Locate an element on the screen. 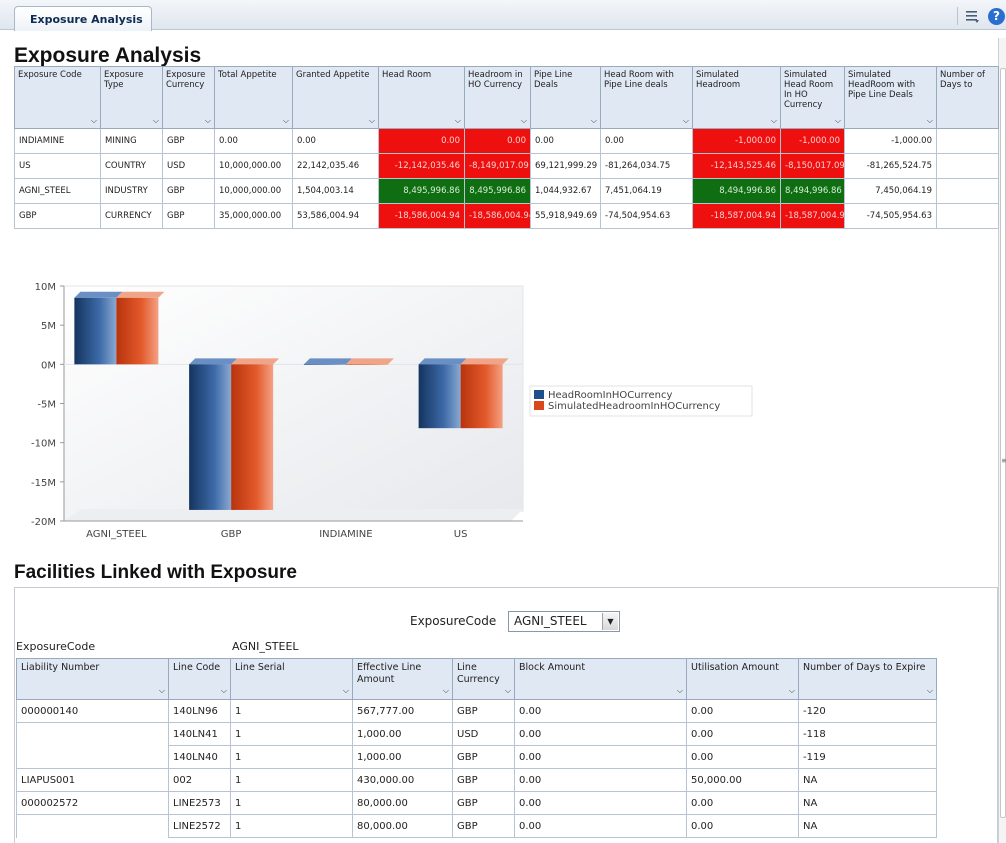 Image resolution: width=1006 pixels, height=843 pixels. exposure-col-header: Exposure Currency ⌵ is located at coordinates (188, 97).